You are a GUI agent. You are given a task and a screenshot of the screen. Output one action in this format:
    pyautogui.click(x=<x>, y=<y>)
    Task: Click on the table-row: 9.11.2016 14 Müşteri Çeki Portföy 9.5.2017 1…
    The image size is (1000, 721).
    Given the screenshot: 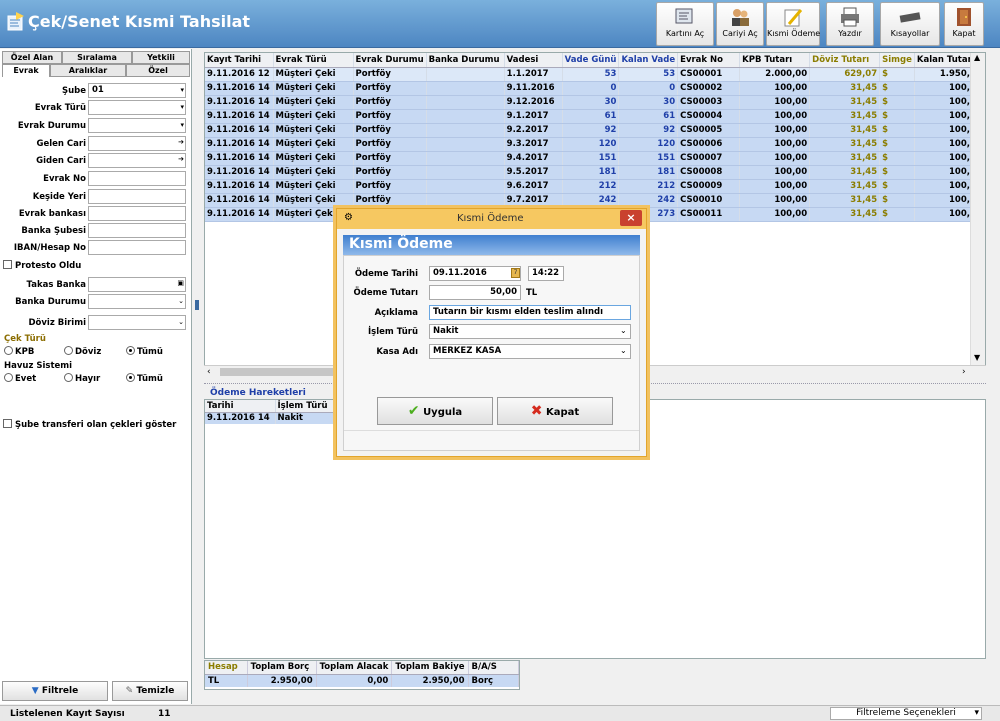 What is the action you would take?
    pyautogui.click(x=592, y=172)
    